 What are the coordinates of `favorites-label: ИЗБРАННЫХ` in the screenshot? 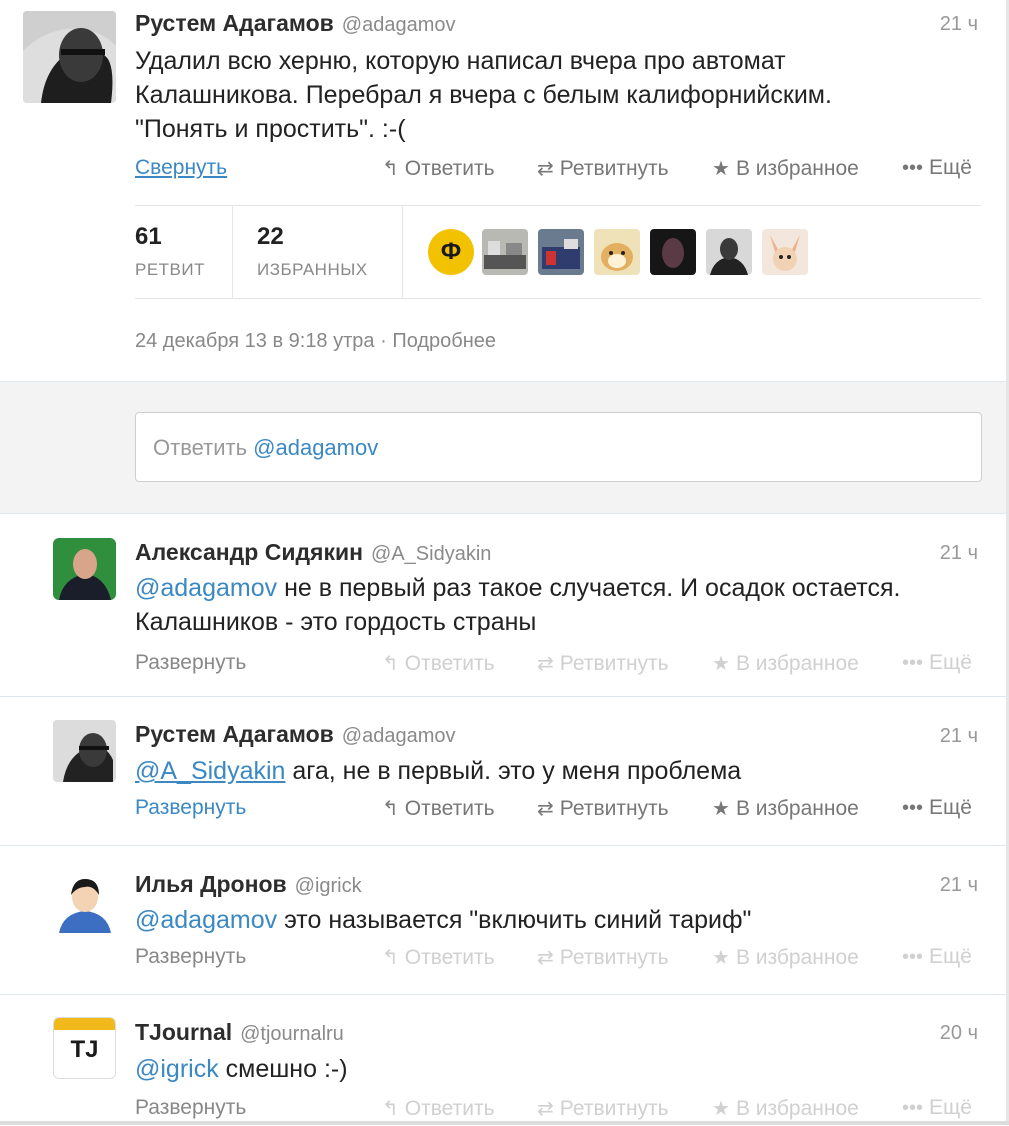 It's located at (312, 269).